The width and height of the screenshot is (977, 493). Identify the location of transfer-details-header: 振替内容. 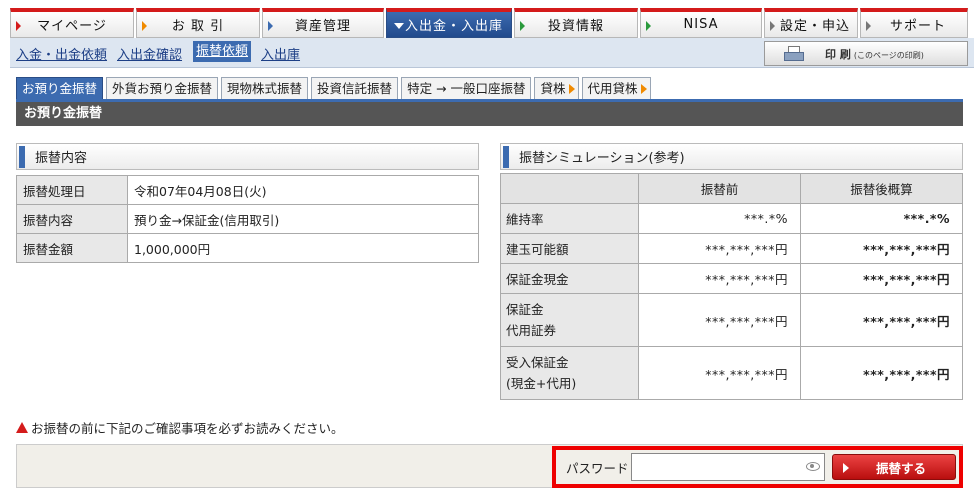
(247, 156).